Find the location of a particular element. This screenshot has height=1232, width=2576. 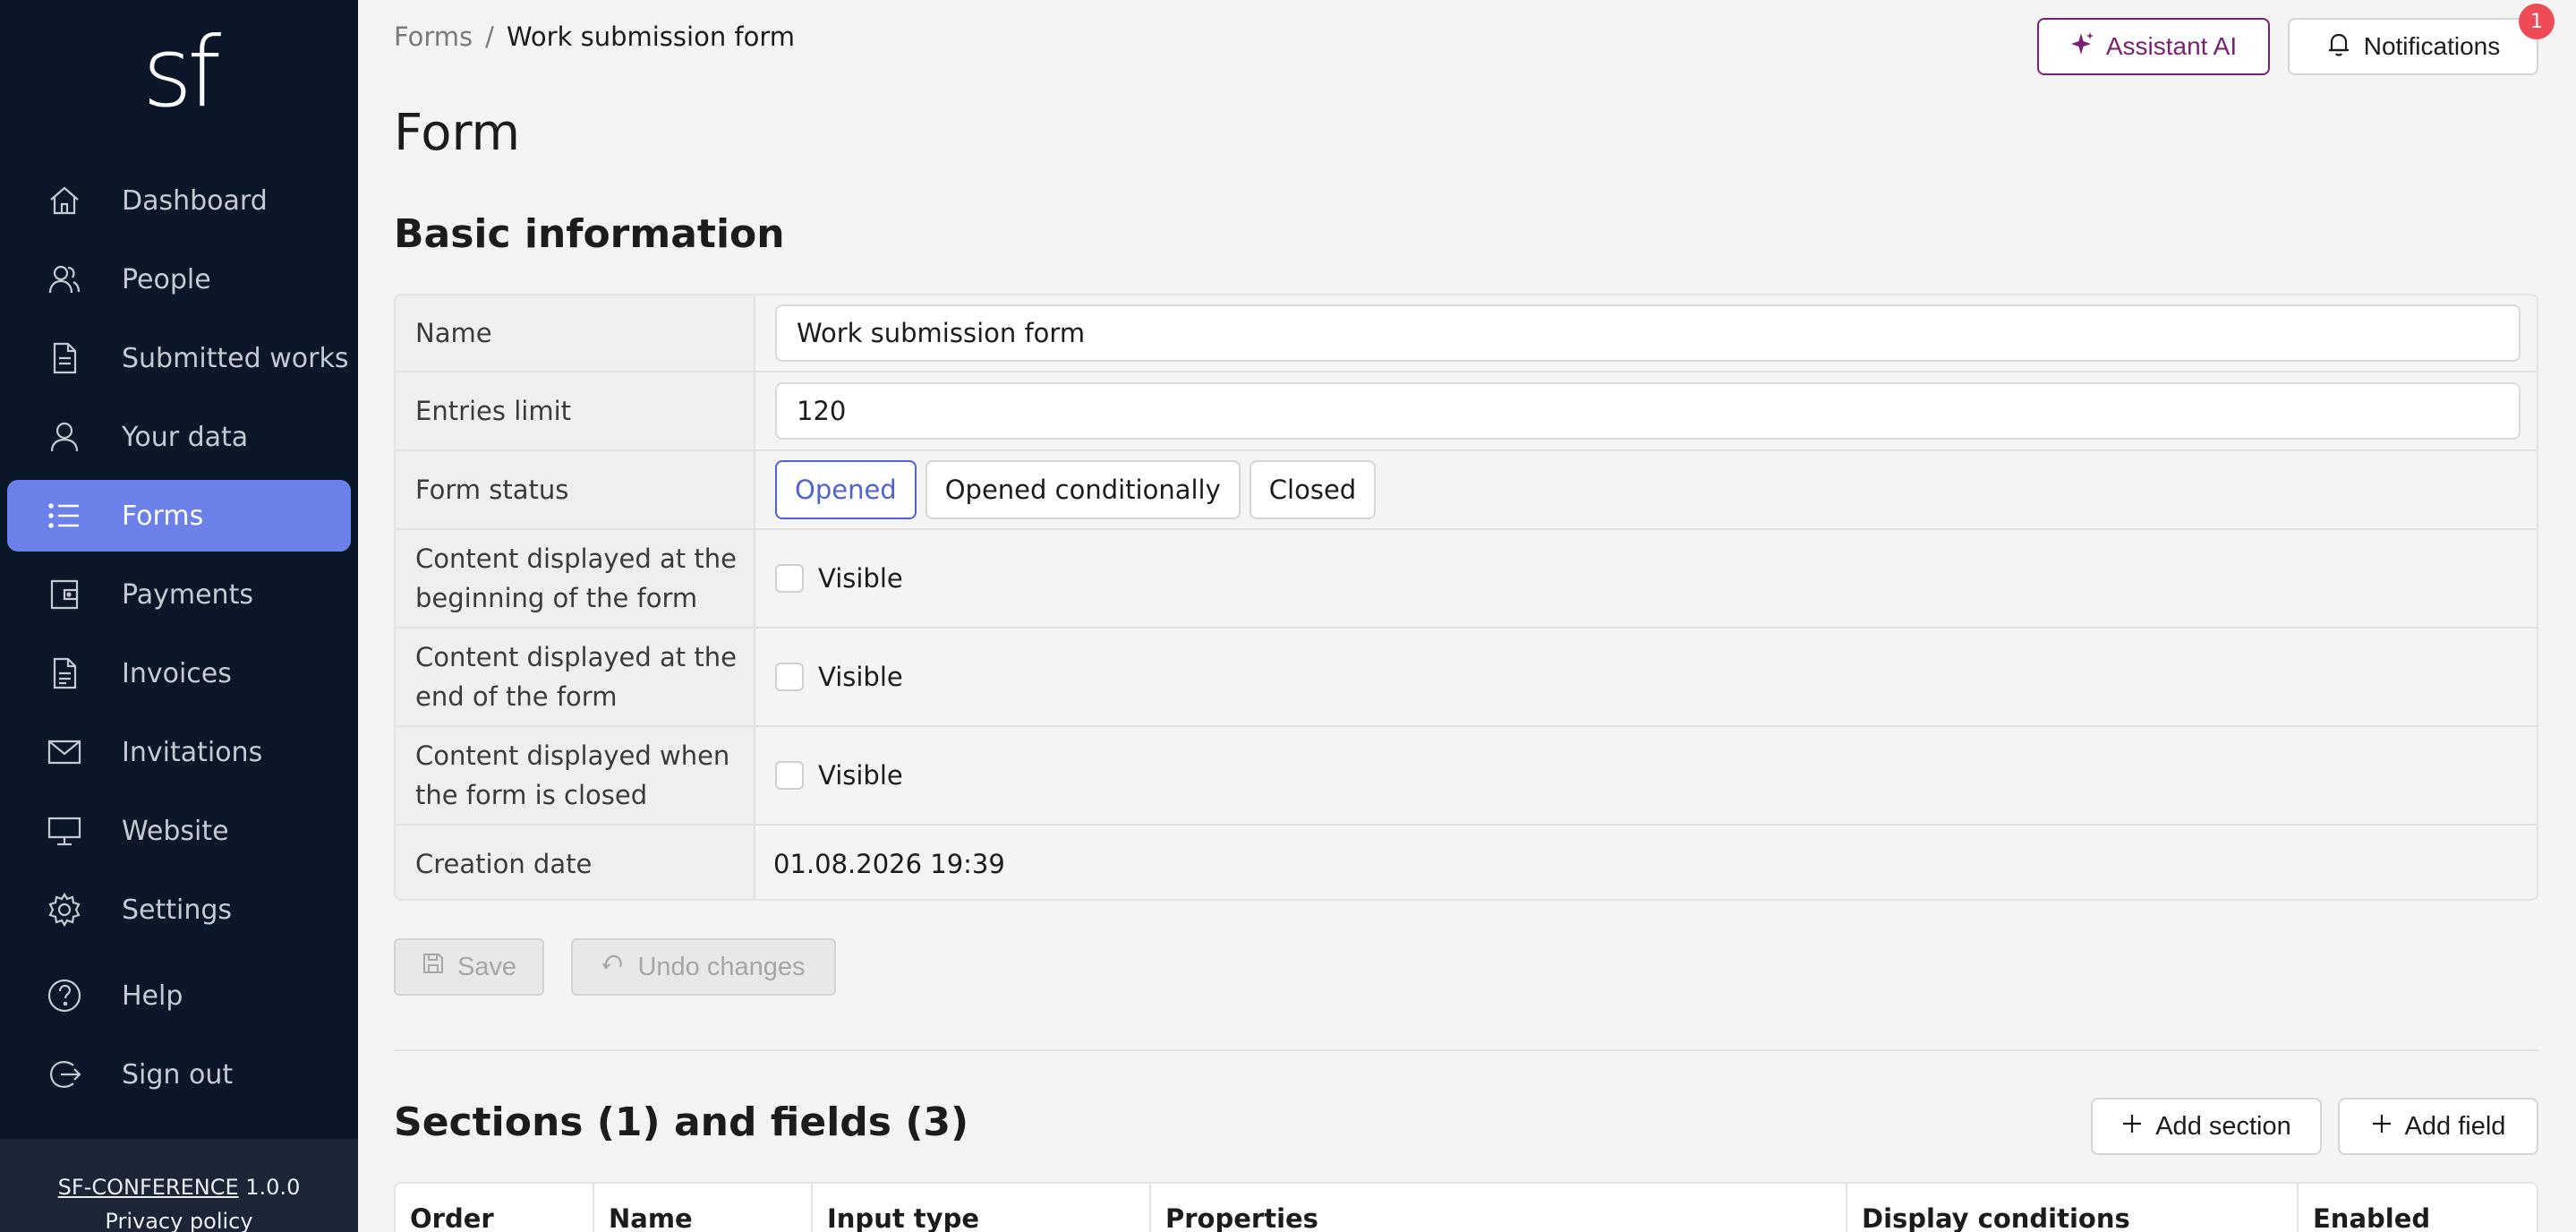

sidebar-item-settings: Settings is located at coordinates (179, 909).